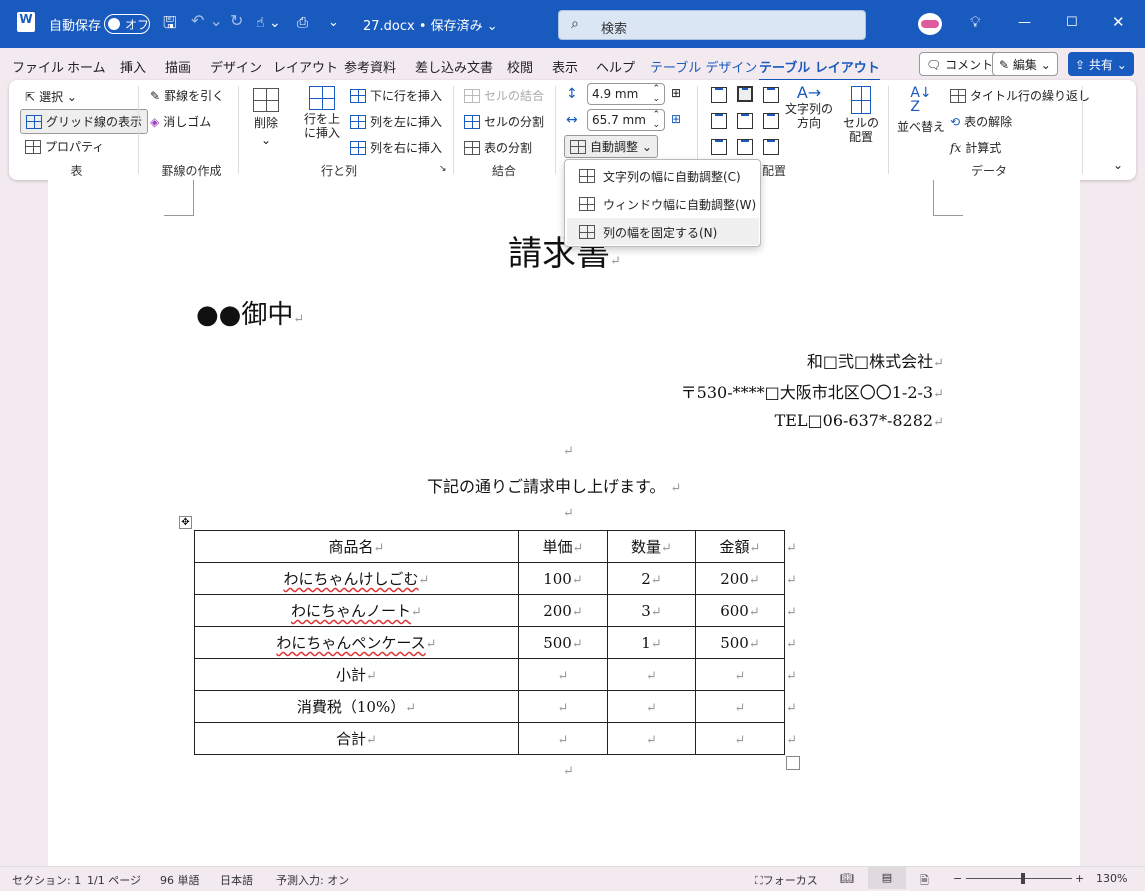  Describe the element at coordinates (396, 95) in the screenshot. I see `insert-below-button: 下に行を挿入` at that location.